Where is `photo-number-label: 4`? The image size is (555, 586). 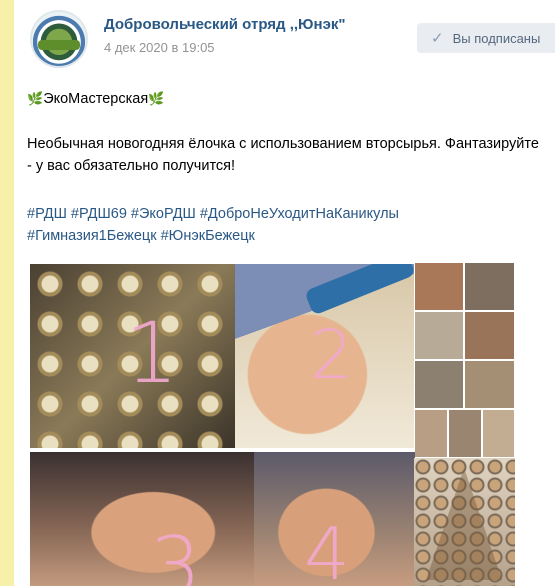
photo-number-label: 4 is located at coordinates (327, 549).